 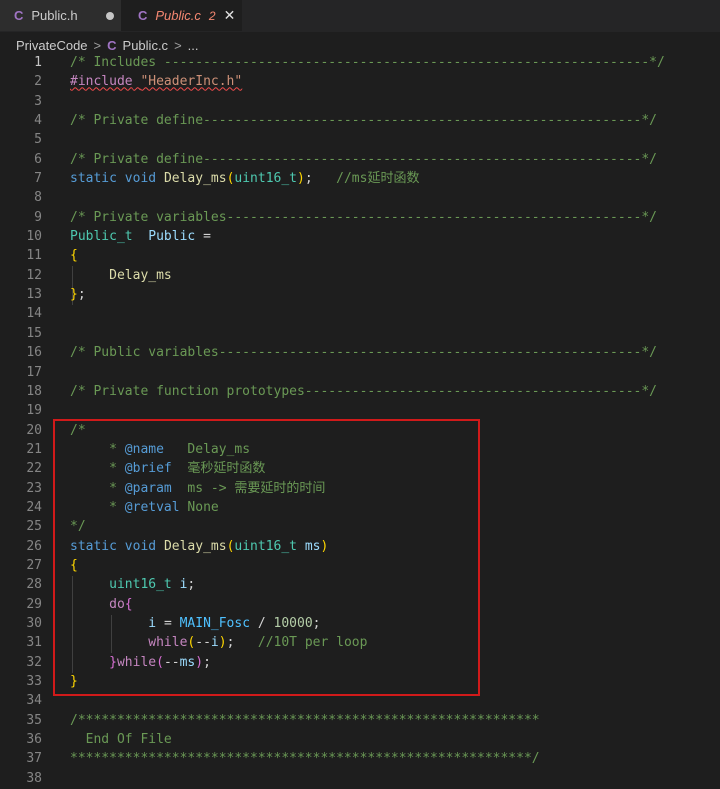 I want to click on line-number: 7, so click(x=38, y=179).